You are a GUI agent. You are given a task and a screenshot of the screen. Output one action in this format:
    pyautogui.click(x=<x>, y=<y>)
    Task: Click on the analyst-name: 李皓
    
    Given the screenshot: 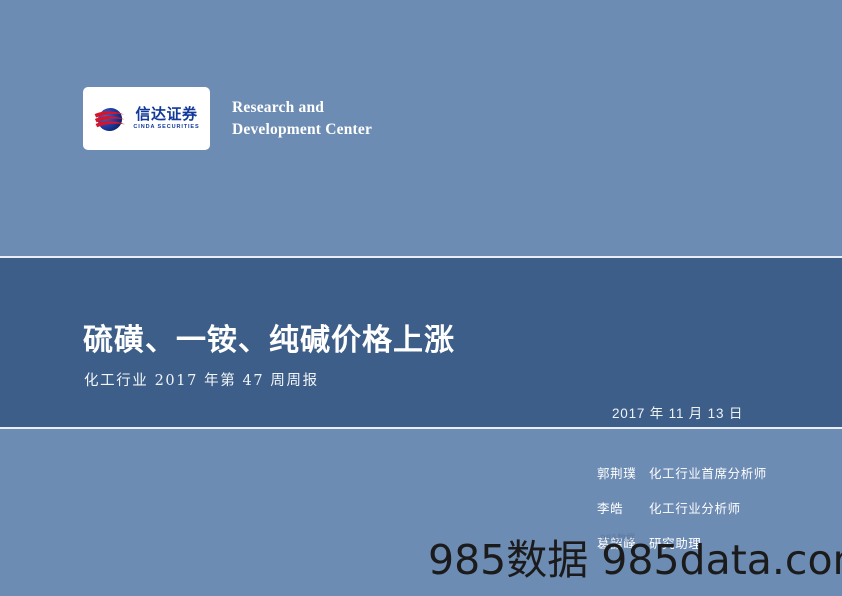 What is the action you would take?
    pyautogui.click(x=610, y=508)
    